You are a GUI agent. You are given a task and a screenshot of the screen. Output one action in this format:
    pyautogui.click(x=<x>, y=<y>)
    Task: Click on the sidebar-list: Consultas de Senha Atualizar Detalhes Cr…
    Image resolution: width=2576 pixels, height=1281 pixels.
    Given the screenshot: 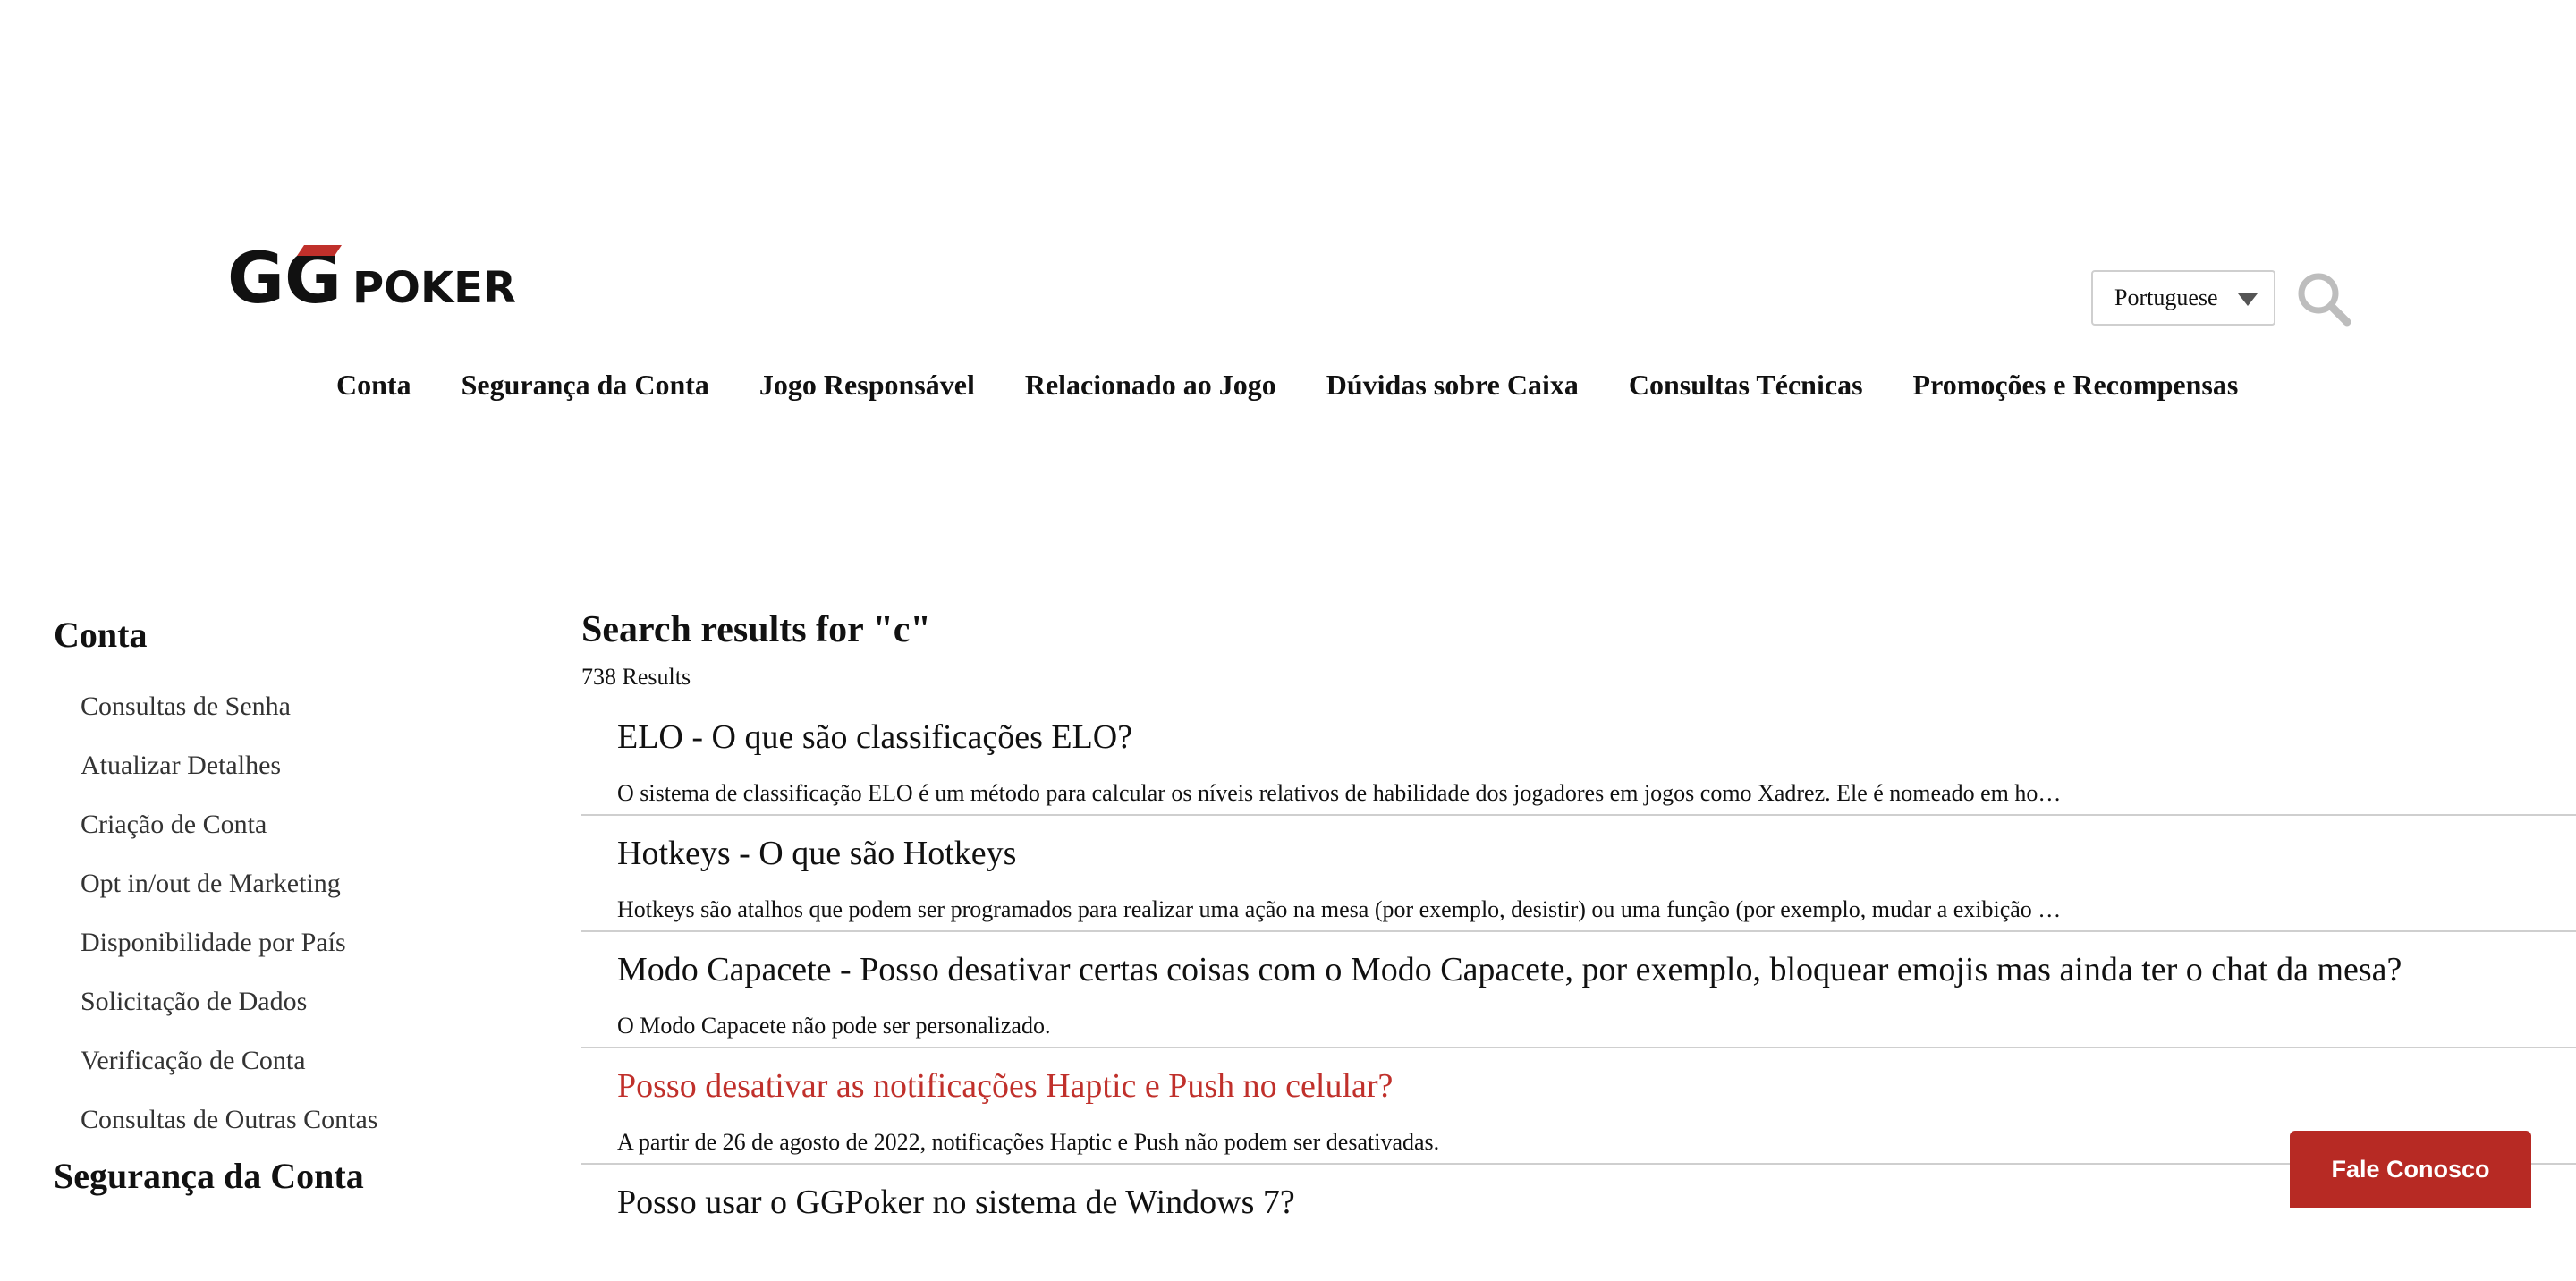 What is the action you would take?
    pyautogui.click(x=286, y=913)
    